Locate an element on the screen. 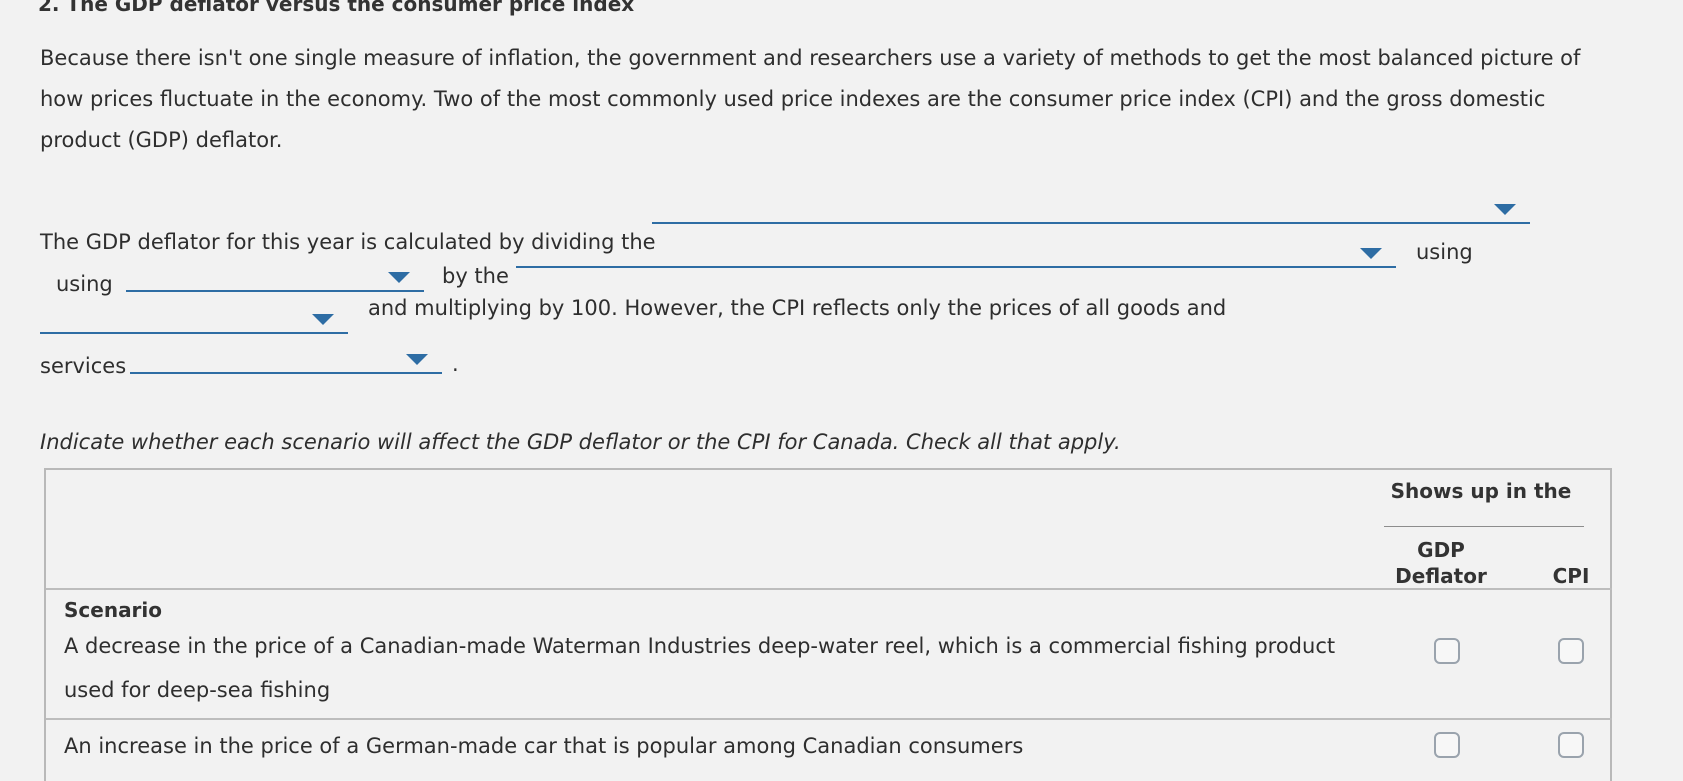 This screenshot has width=1683, height=781. col-gdp-header-line1: GDP is located at coordinates (1441, 550).